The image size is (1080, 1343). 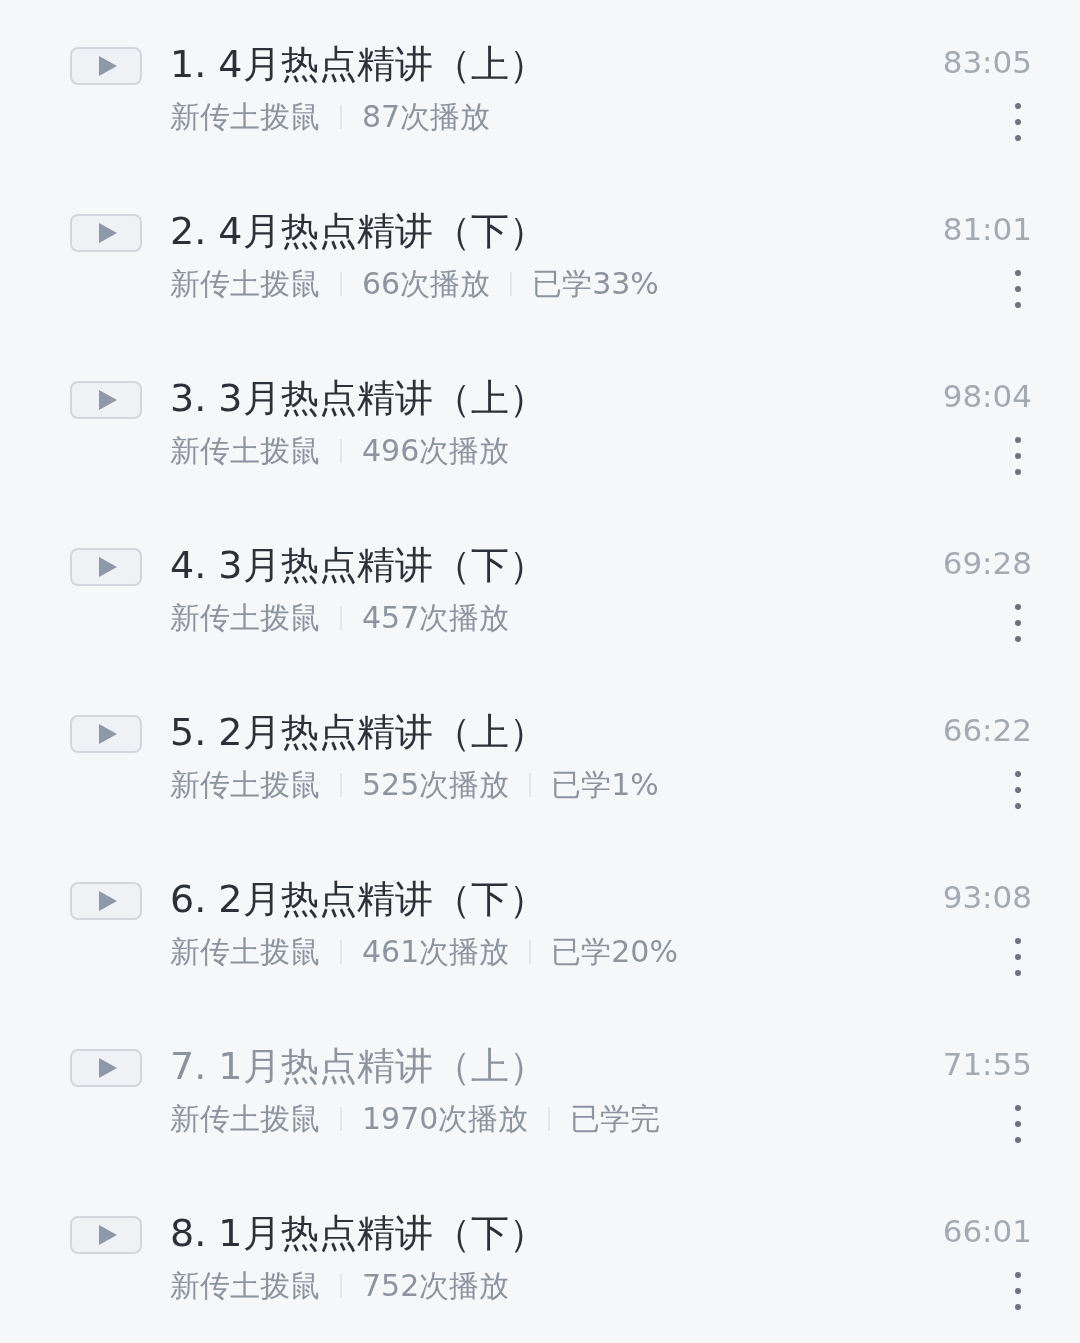 I want to click on play-count: 87次播放, so click(x=426, y=117).